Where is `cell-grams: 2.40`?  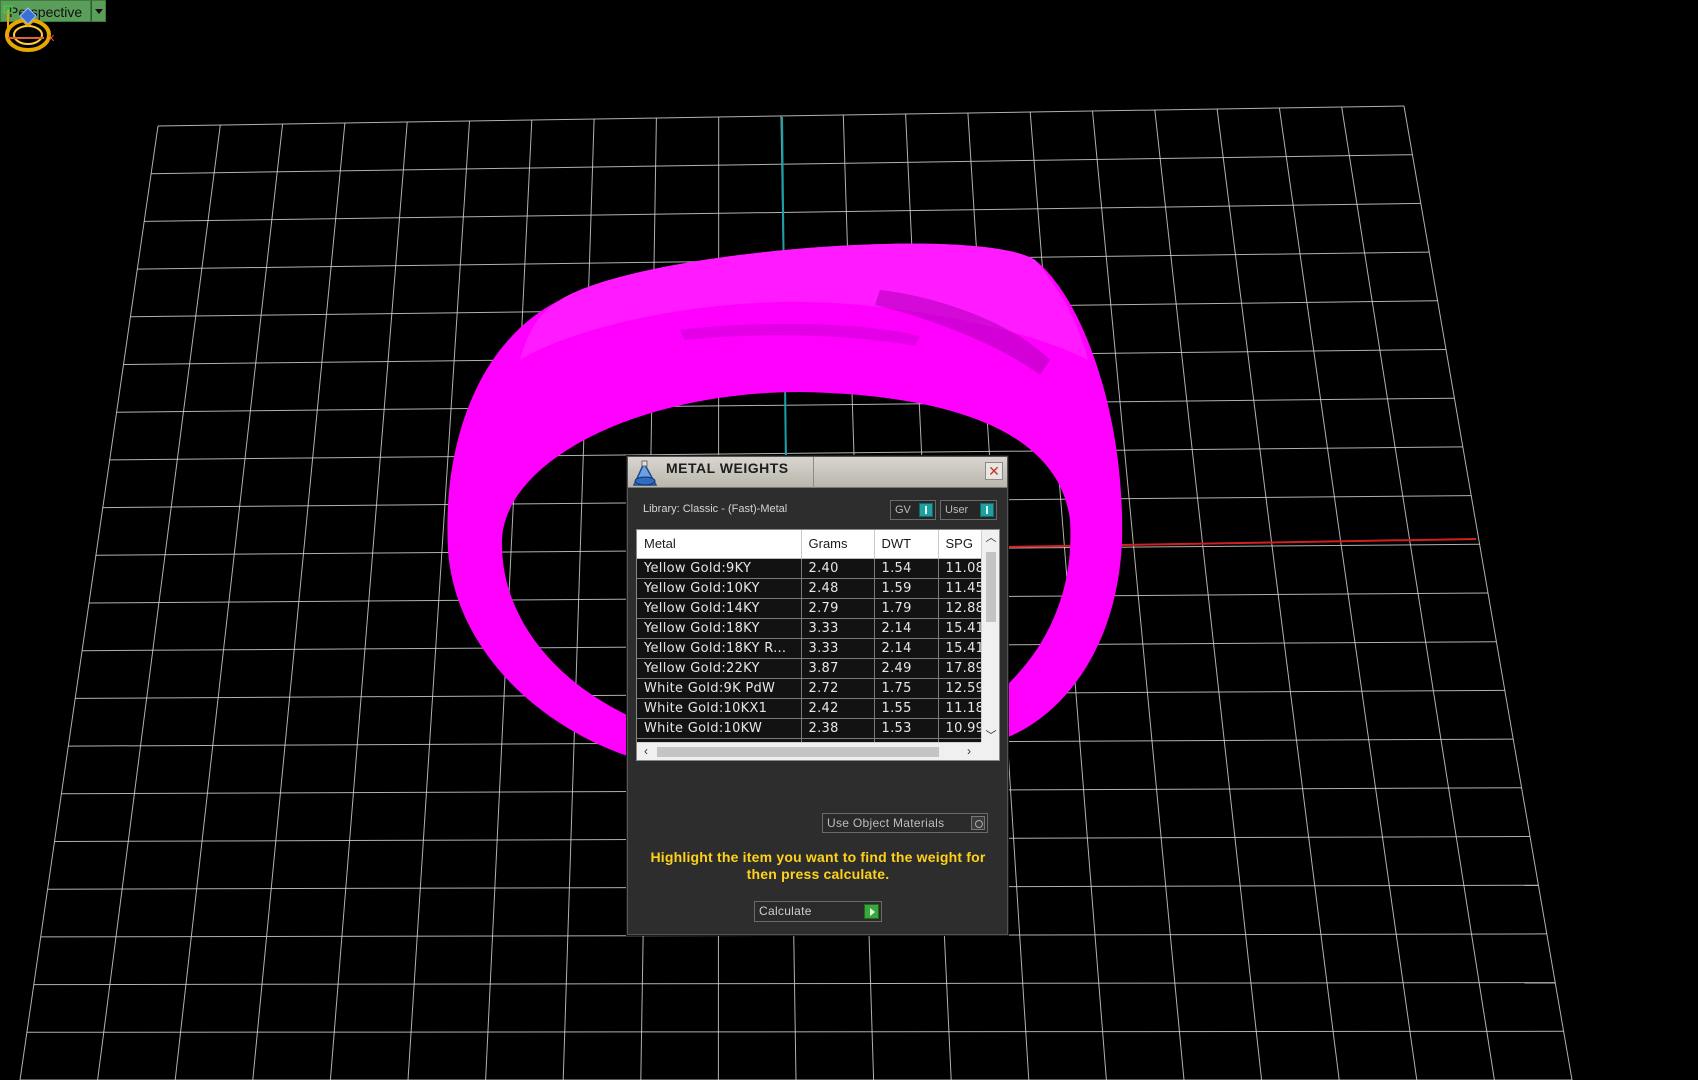 cell-grams: 2.40 is located at coordinates (838, 568).